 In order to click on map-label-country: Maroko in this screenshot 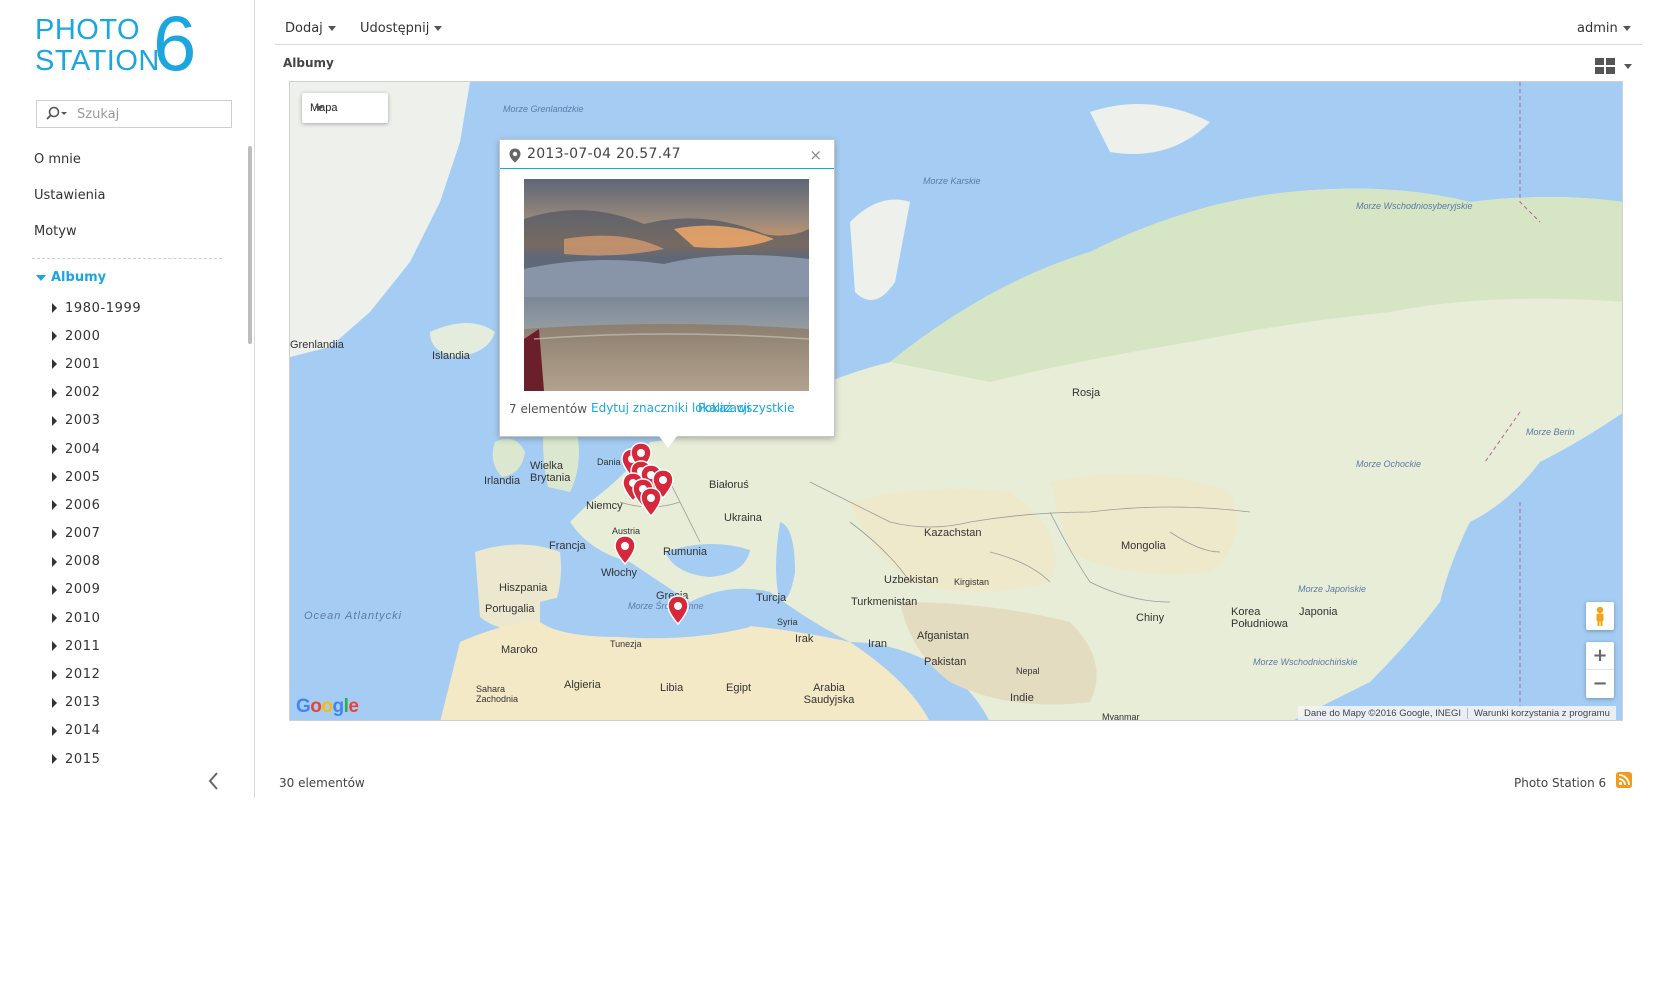, I will do `click(519, 650)`.